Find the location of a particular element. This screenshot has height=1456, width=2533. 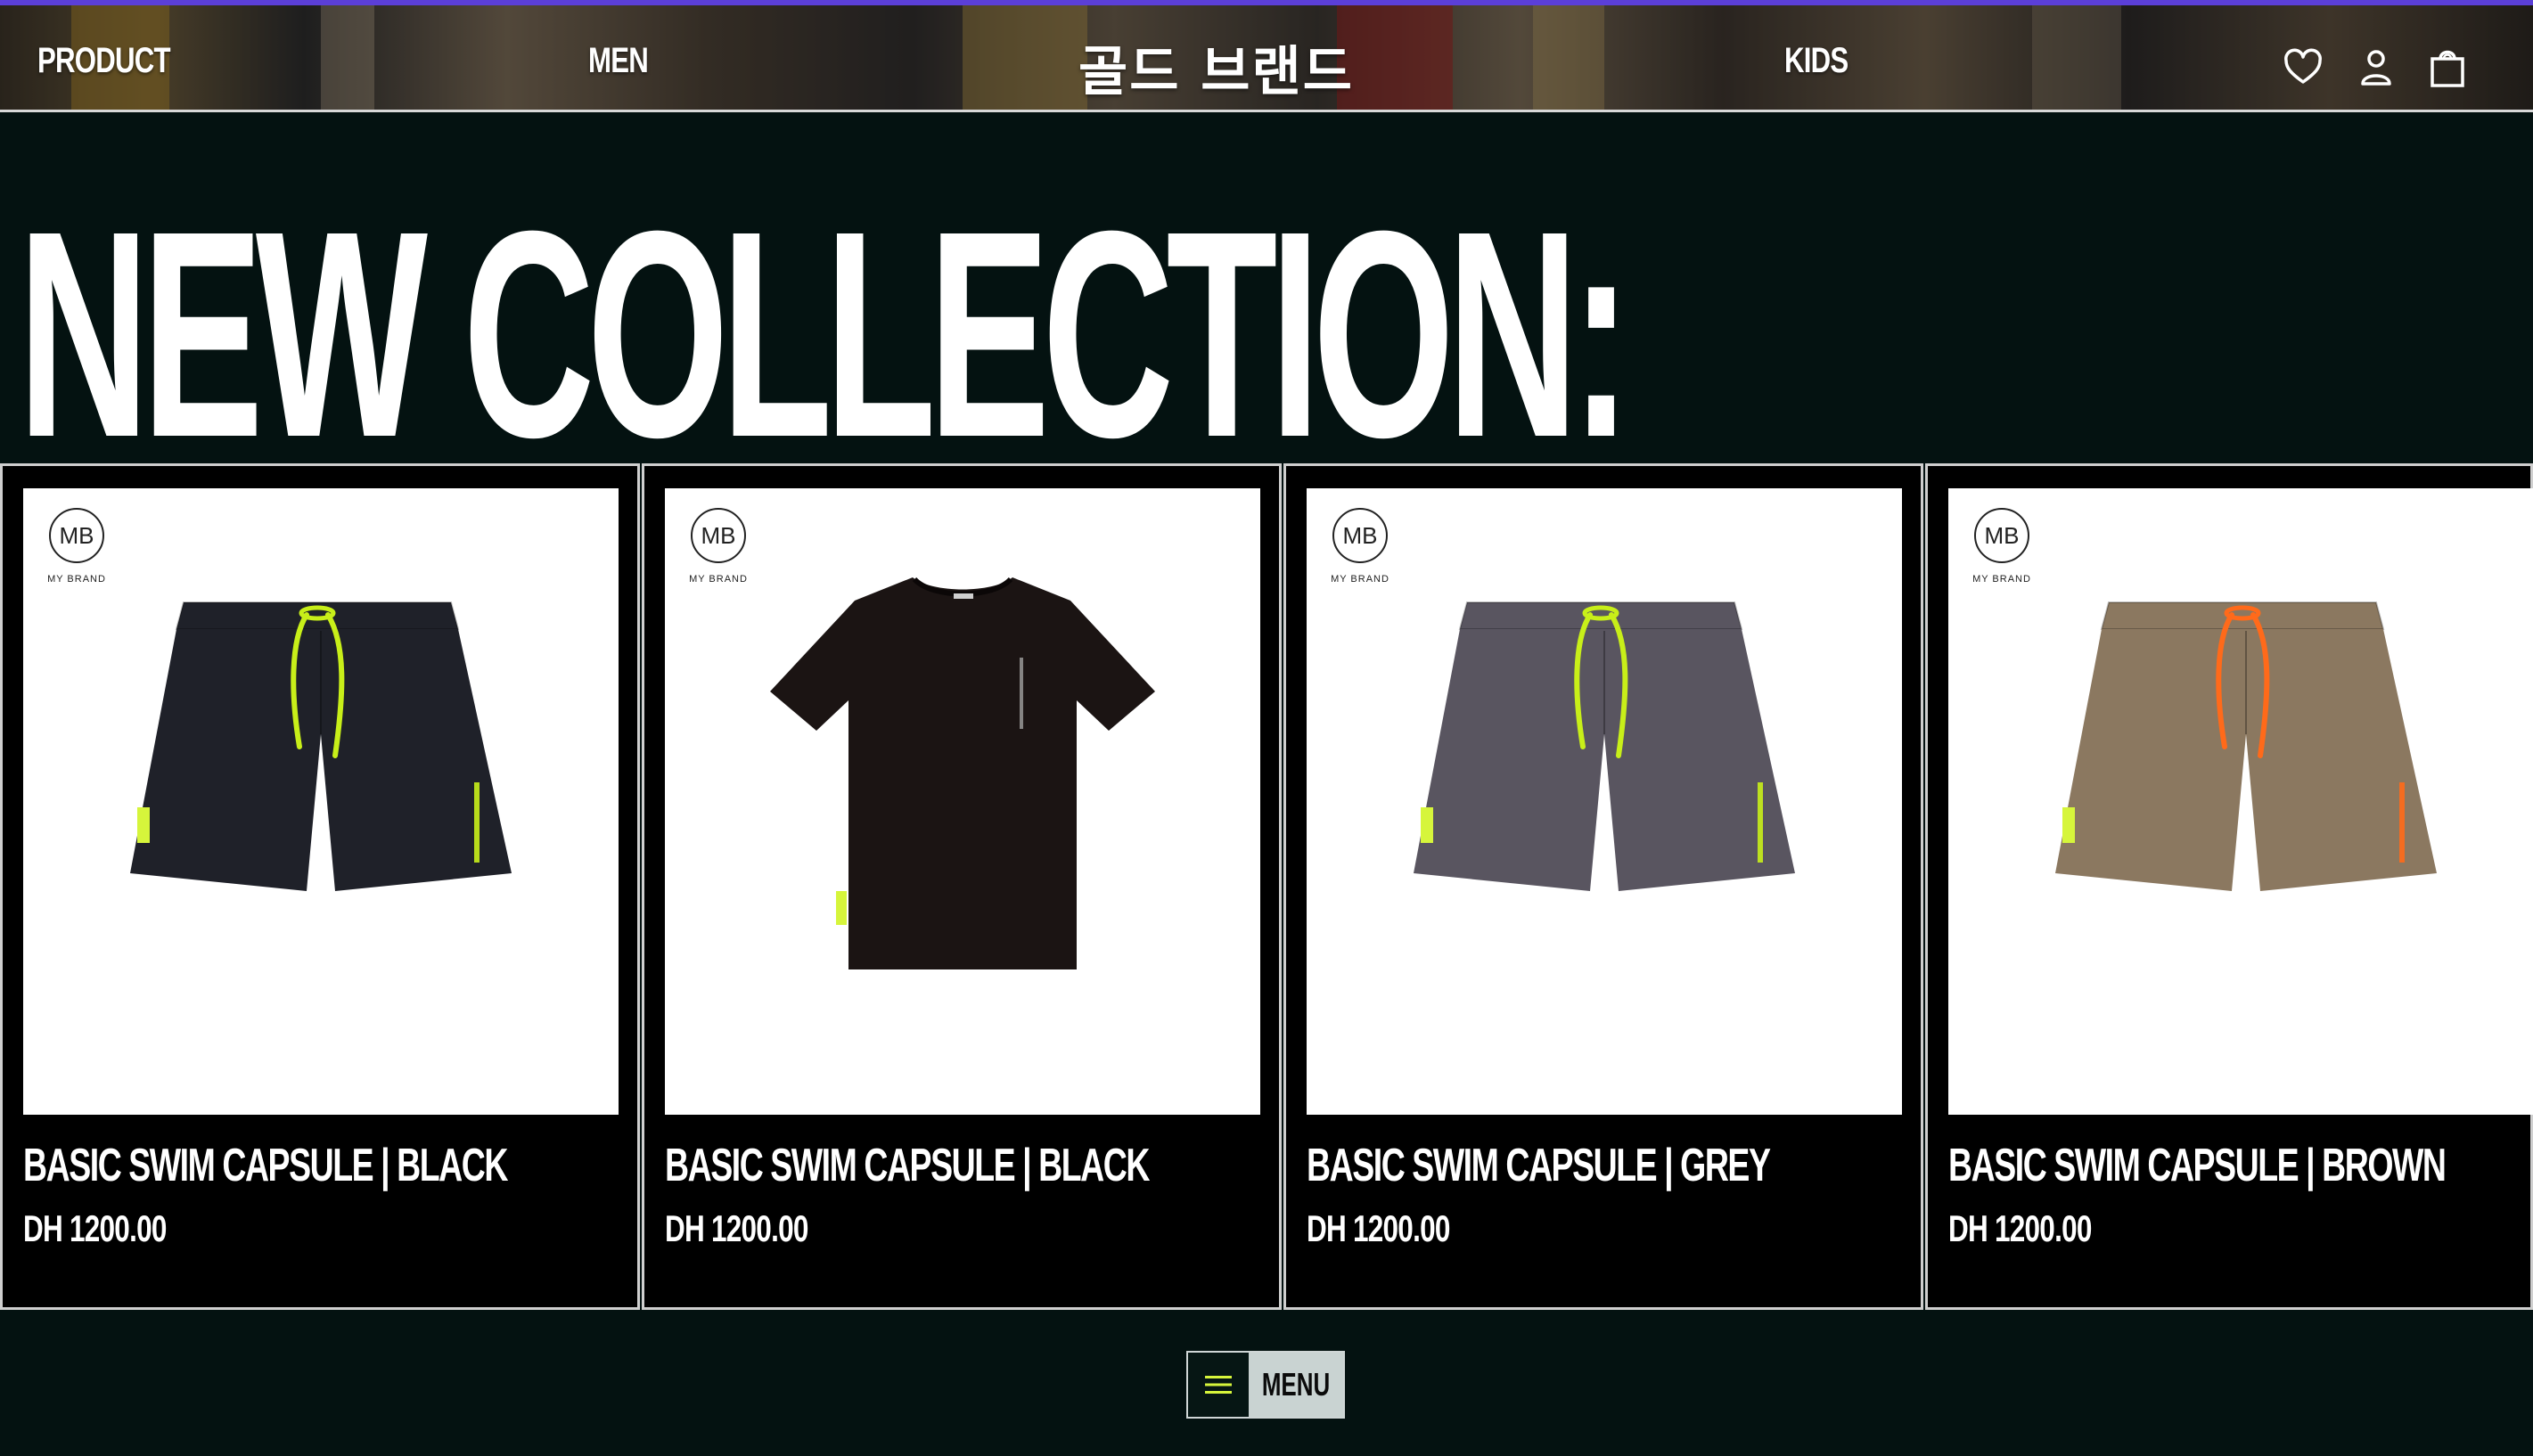

heart-icon is located at coordinates (2303, 67).